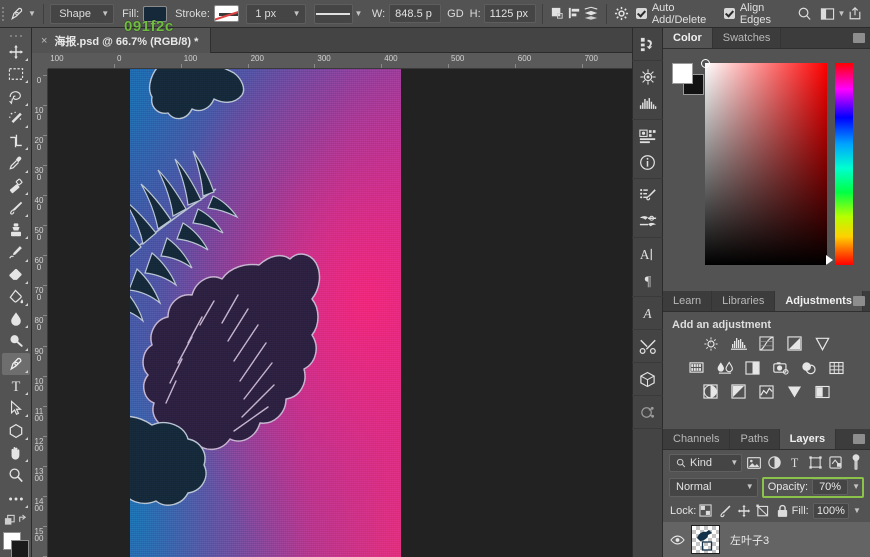 The width and height of the screenshot is (870, 557). I want to click on stroke-style-select, so click(333, 13).